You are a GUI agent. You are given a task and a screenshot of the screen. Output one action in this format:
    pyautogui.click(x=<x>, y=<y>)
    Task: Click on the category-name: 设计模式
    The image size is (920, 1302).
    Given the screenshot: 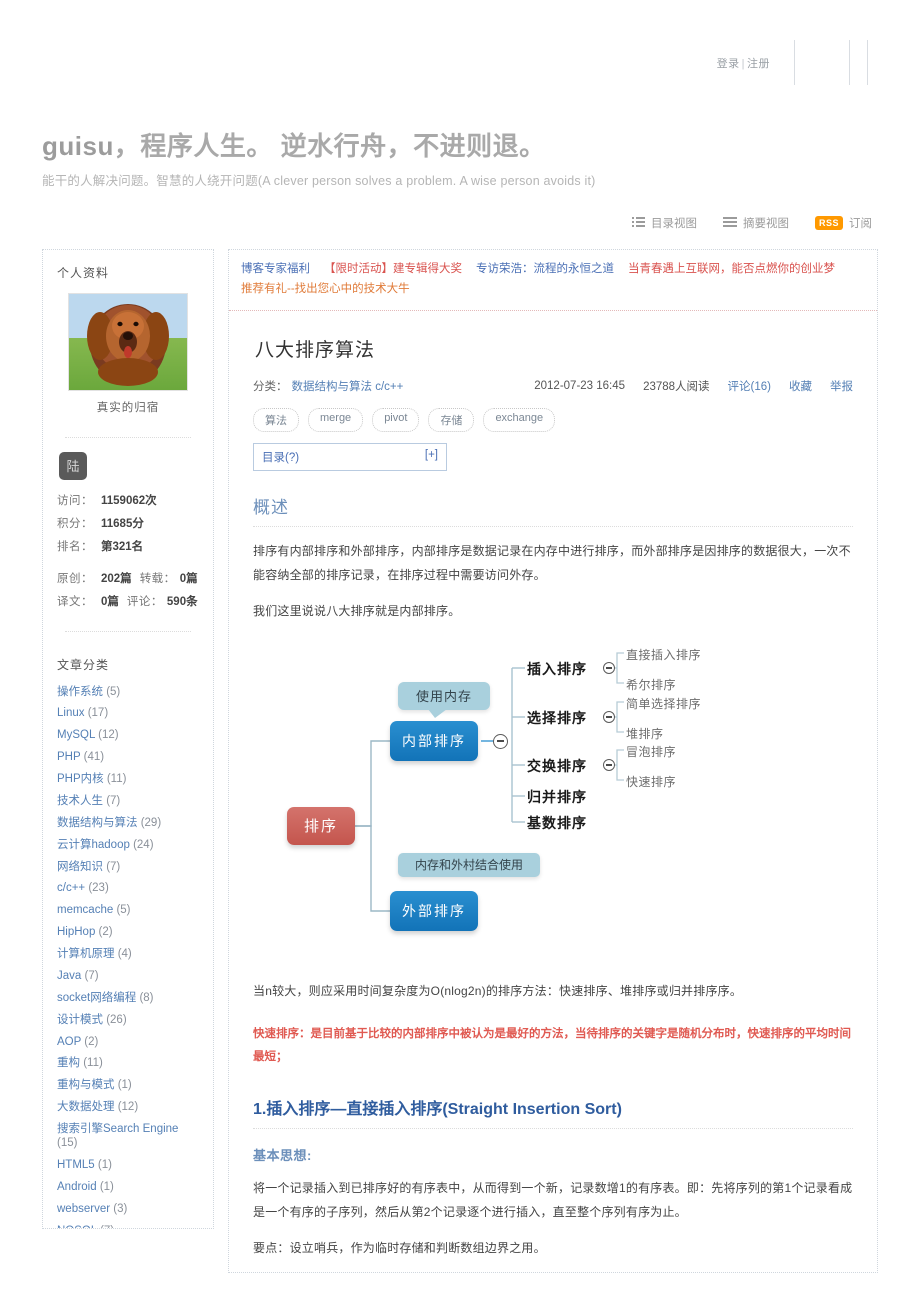 What is the action you would take?
    pyautogui.click(x=80, y=1020)
    